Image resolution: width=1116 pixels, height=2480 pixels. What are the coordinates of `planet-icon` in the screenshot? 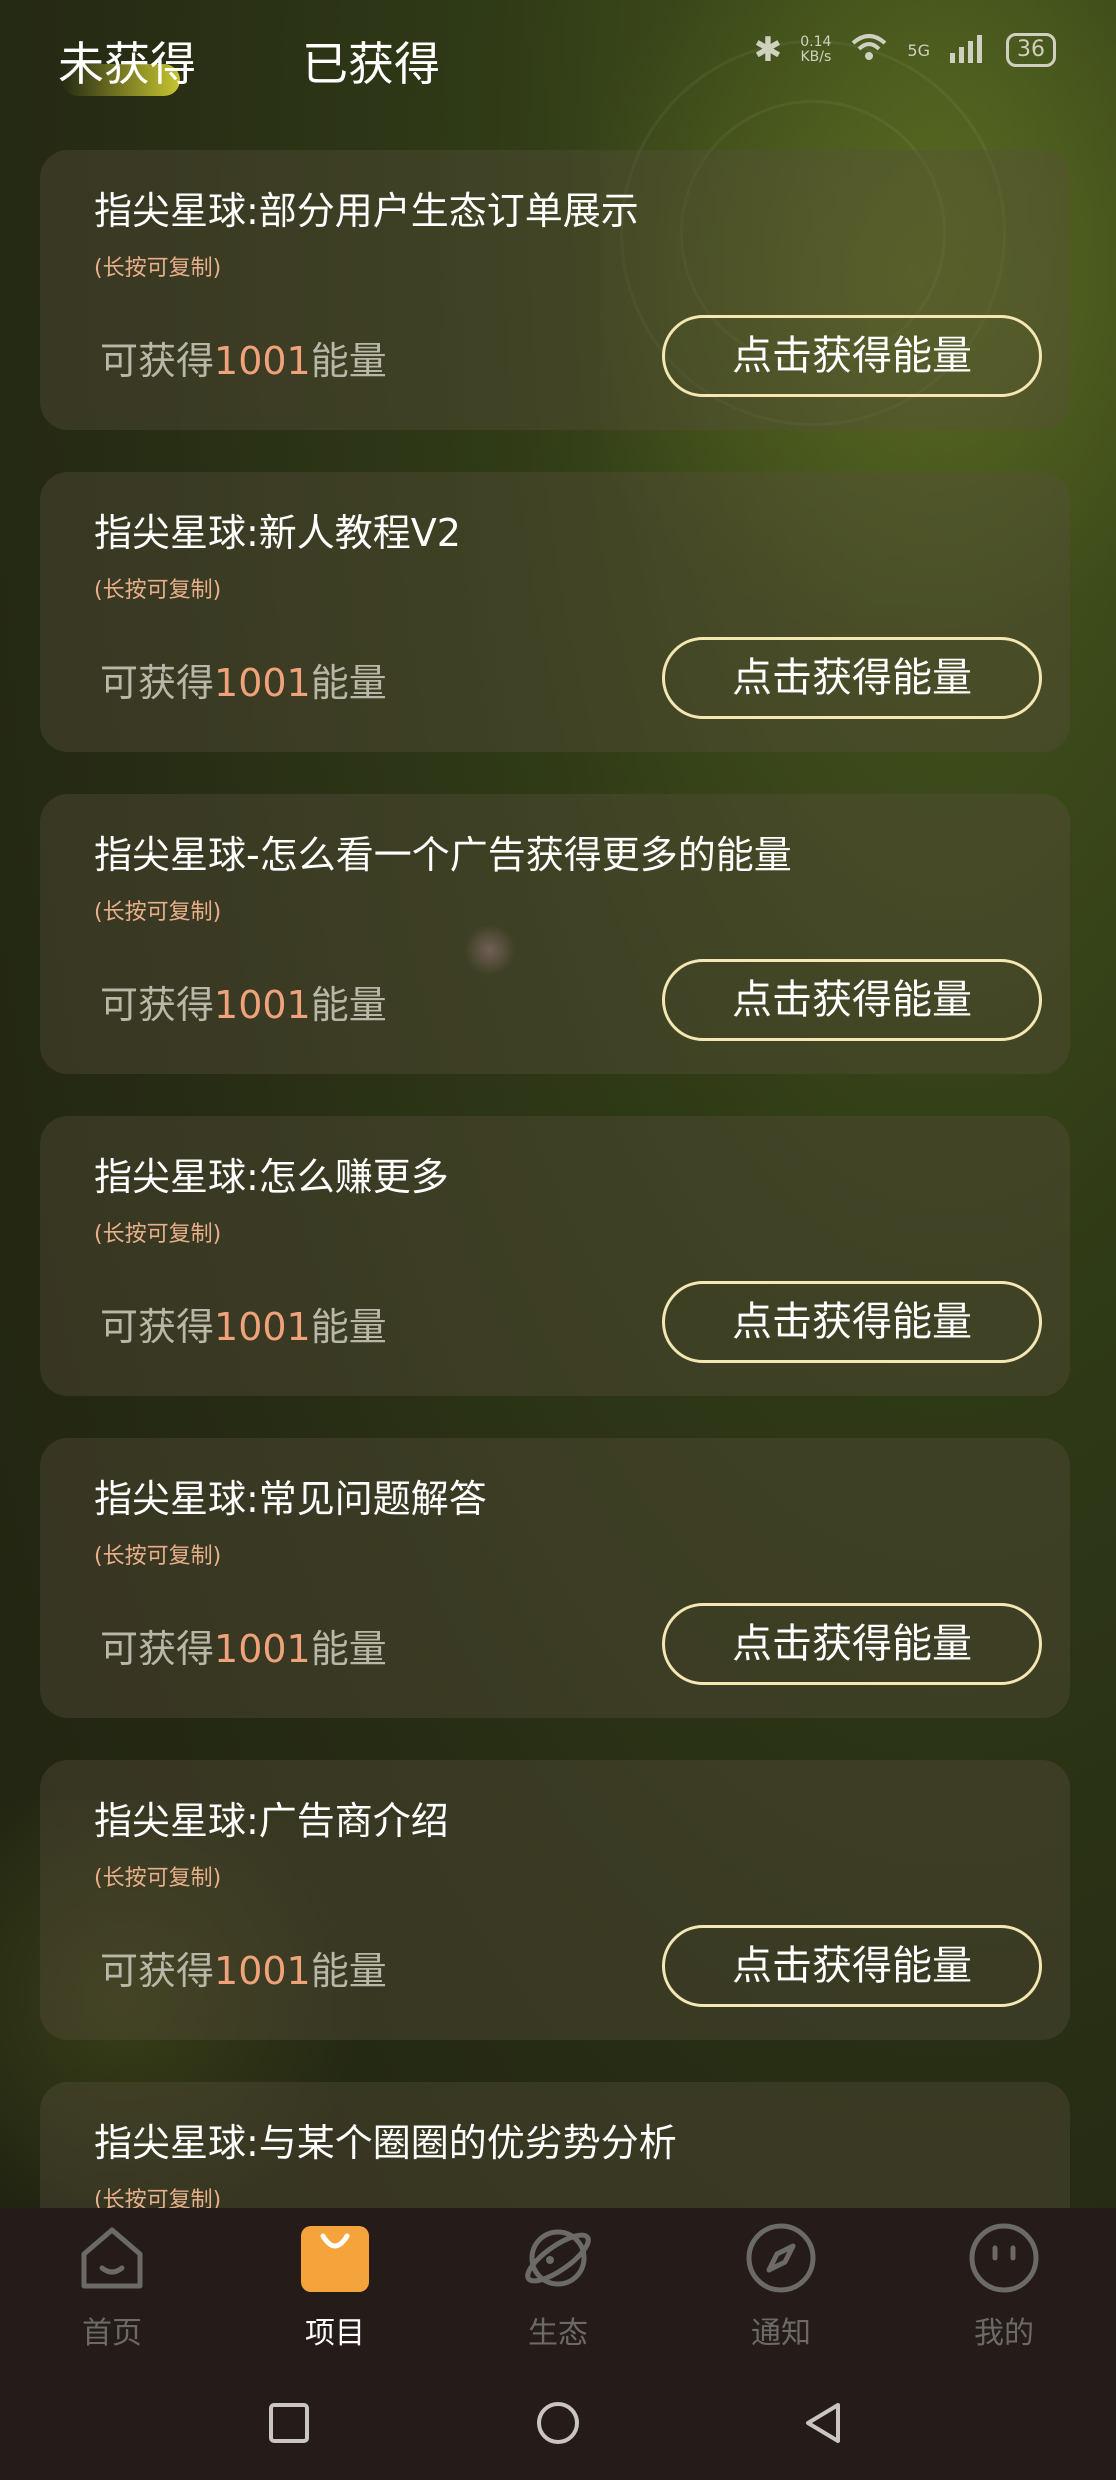 It's located at (558, 2258).